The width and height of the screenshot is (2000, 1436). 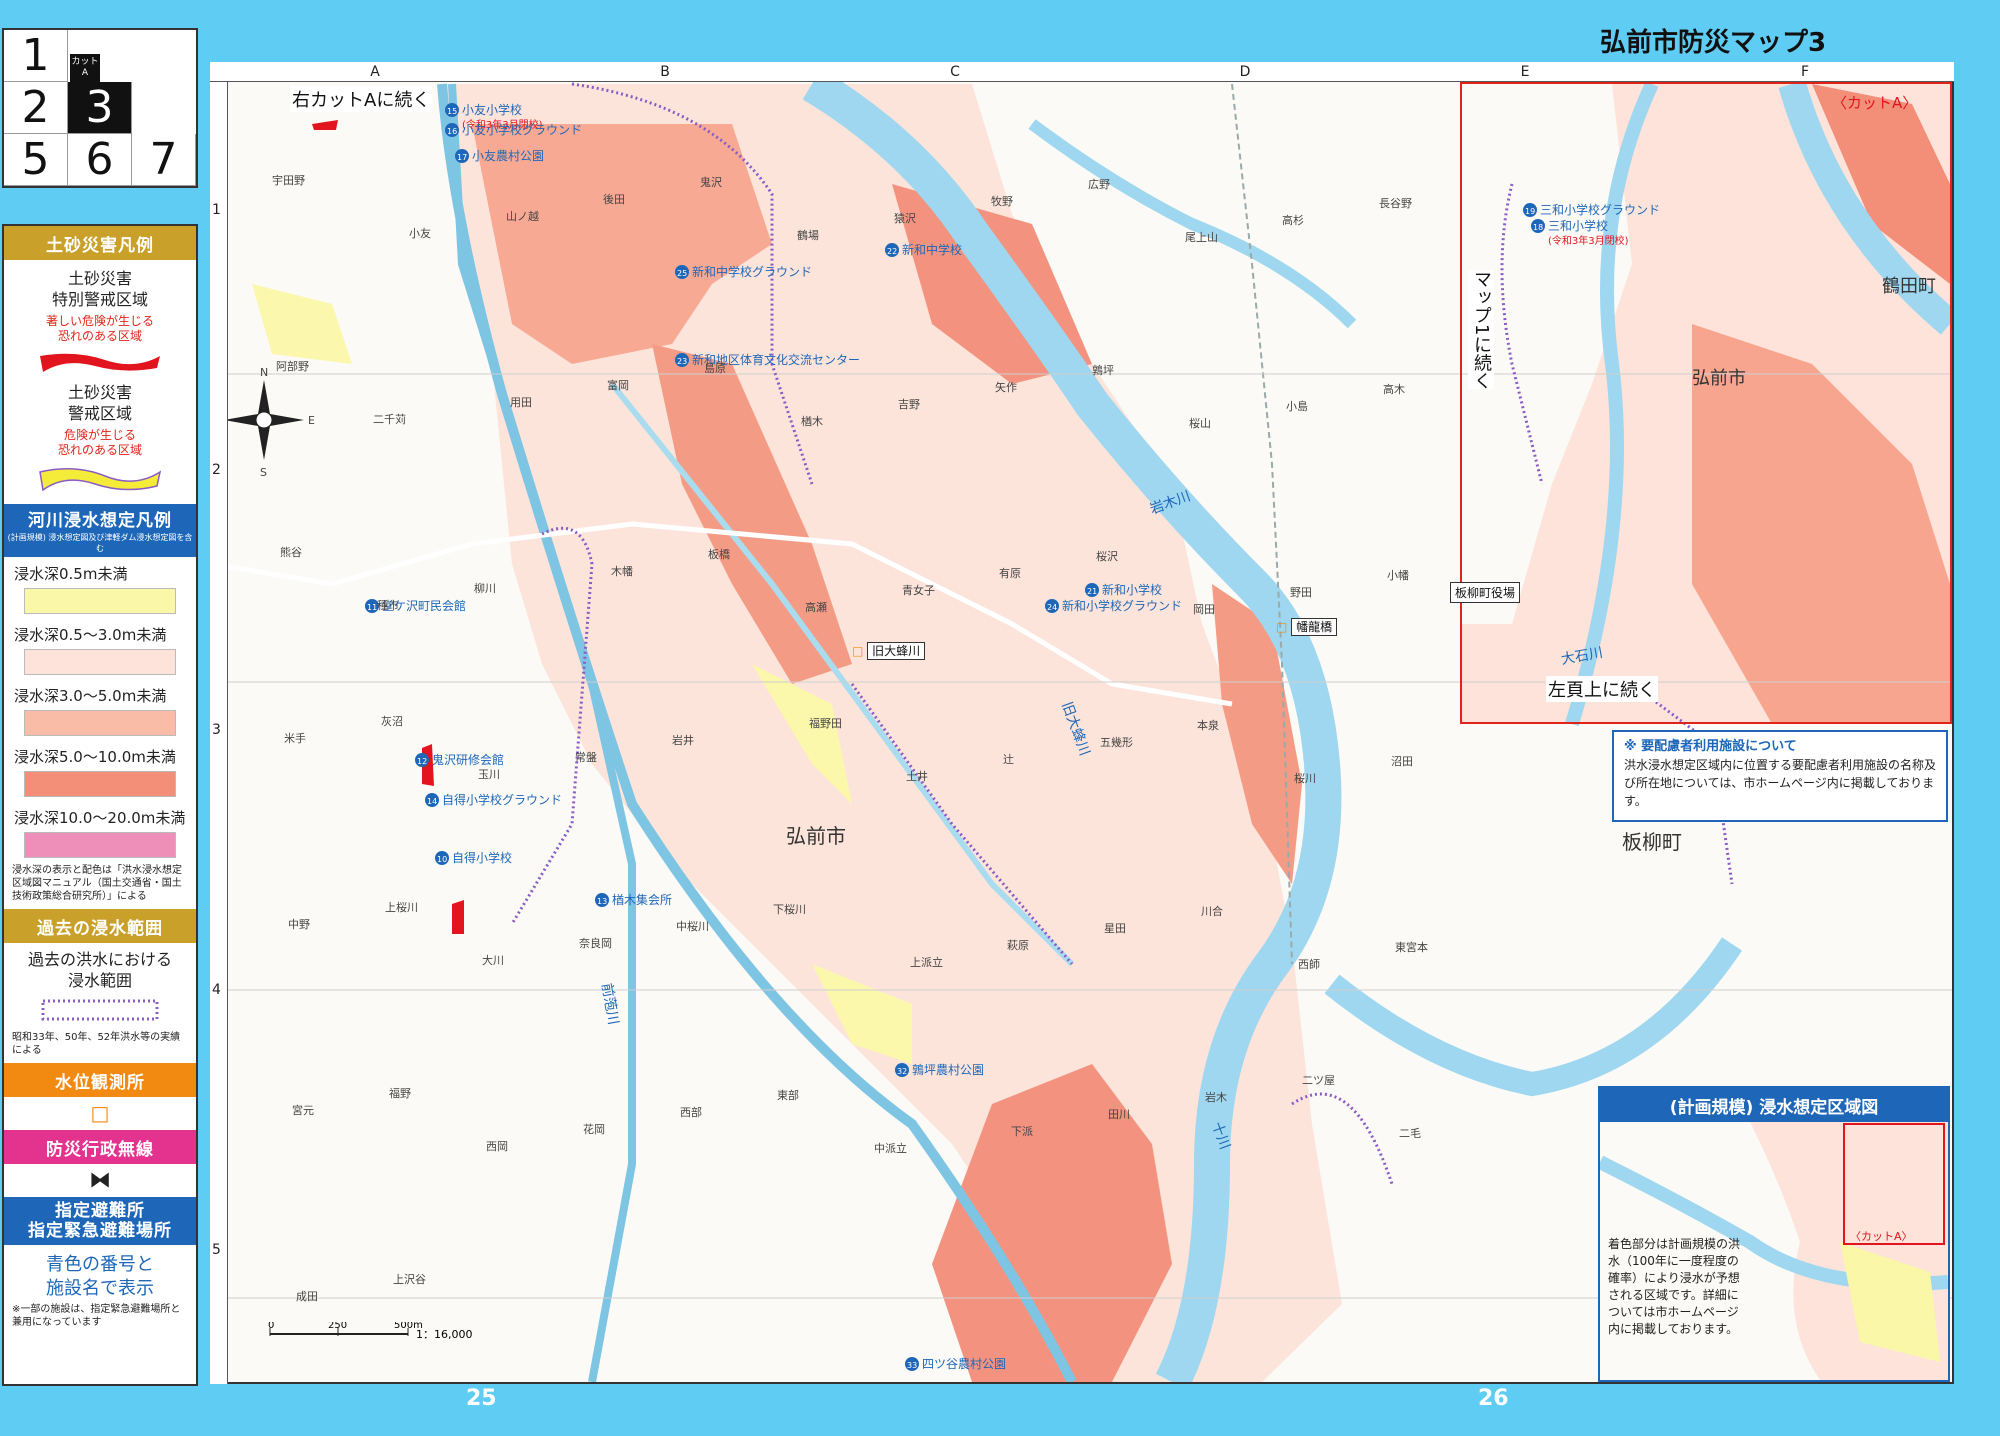 What do you see at coordinates (401, 907) in the screenshot?
I see `place-label: 上桜川` at bounding box center [401, 907].